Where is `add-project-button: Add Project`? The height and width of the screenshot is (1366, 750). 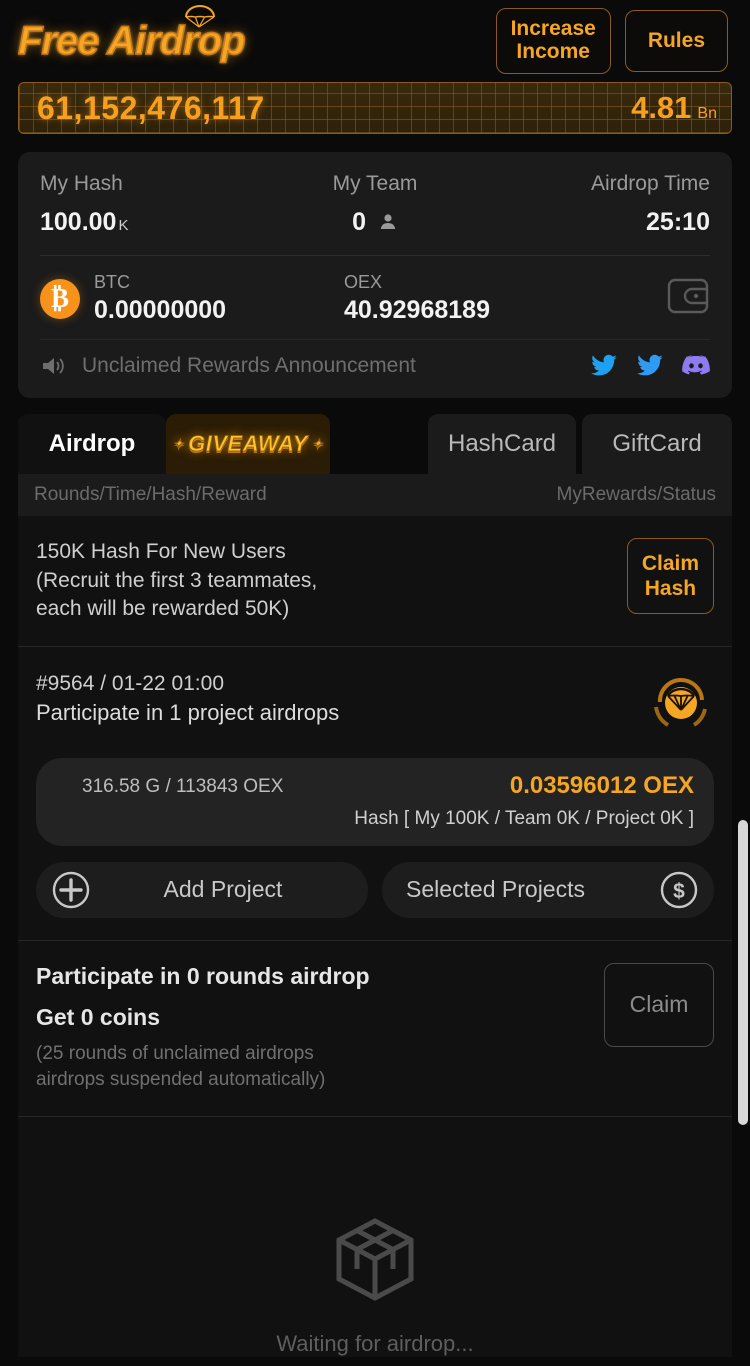 add-project-button: Add Project is located at coordinates (202, 889).